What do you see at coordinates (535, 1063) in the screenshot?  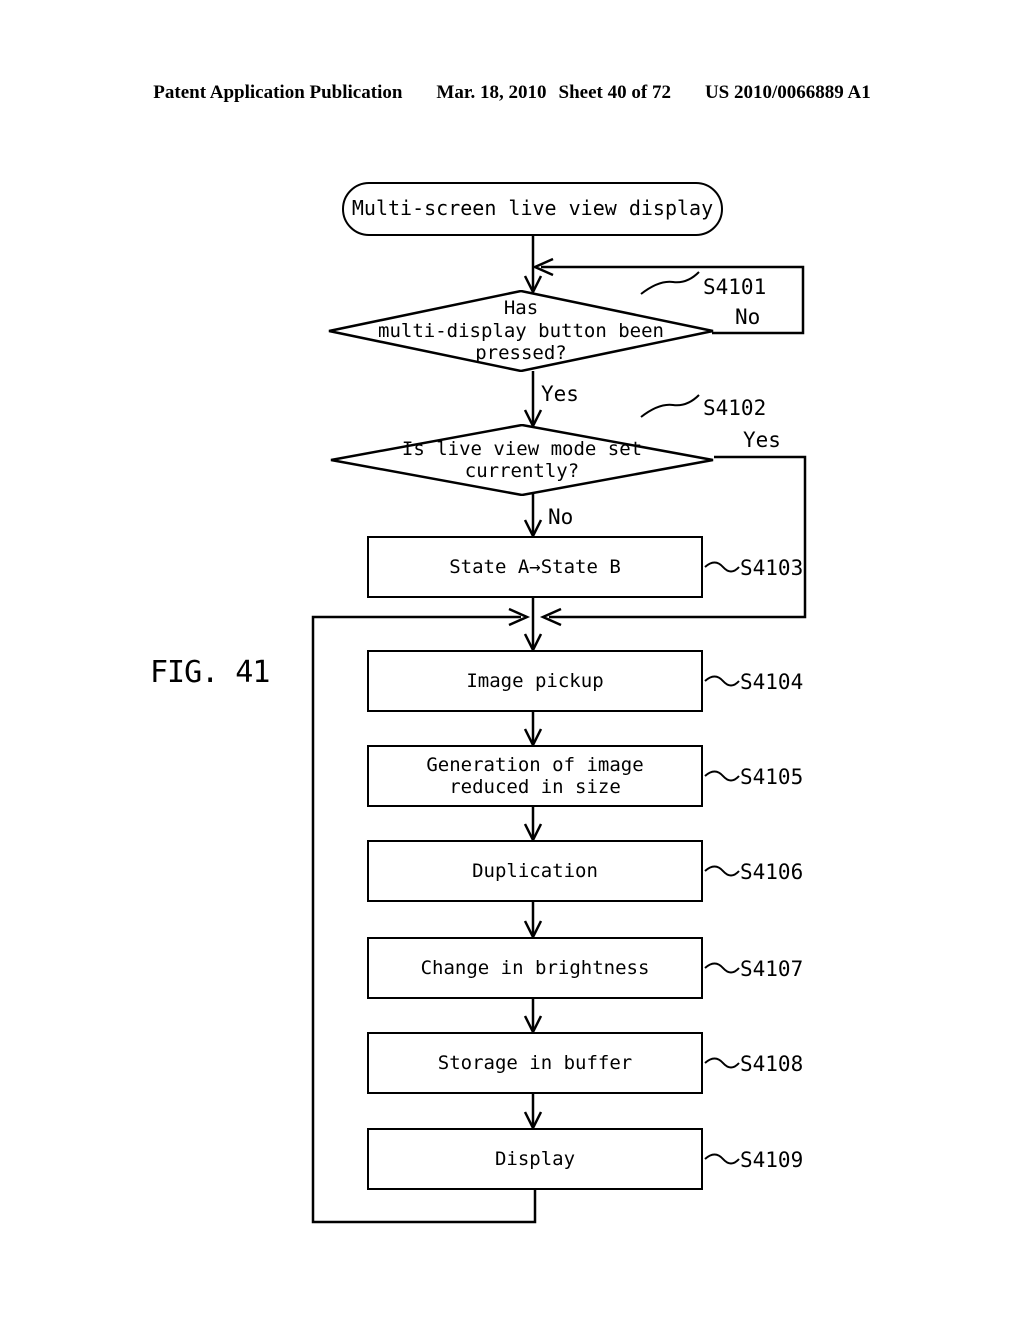 I see `process-s4108: Storage in buffer` at bounding box center [535, 1063].